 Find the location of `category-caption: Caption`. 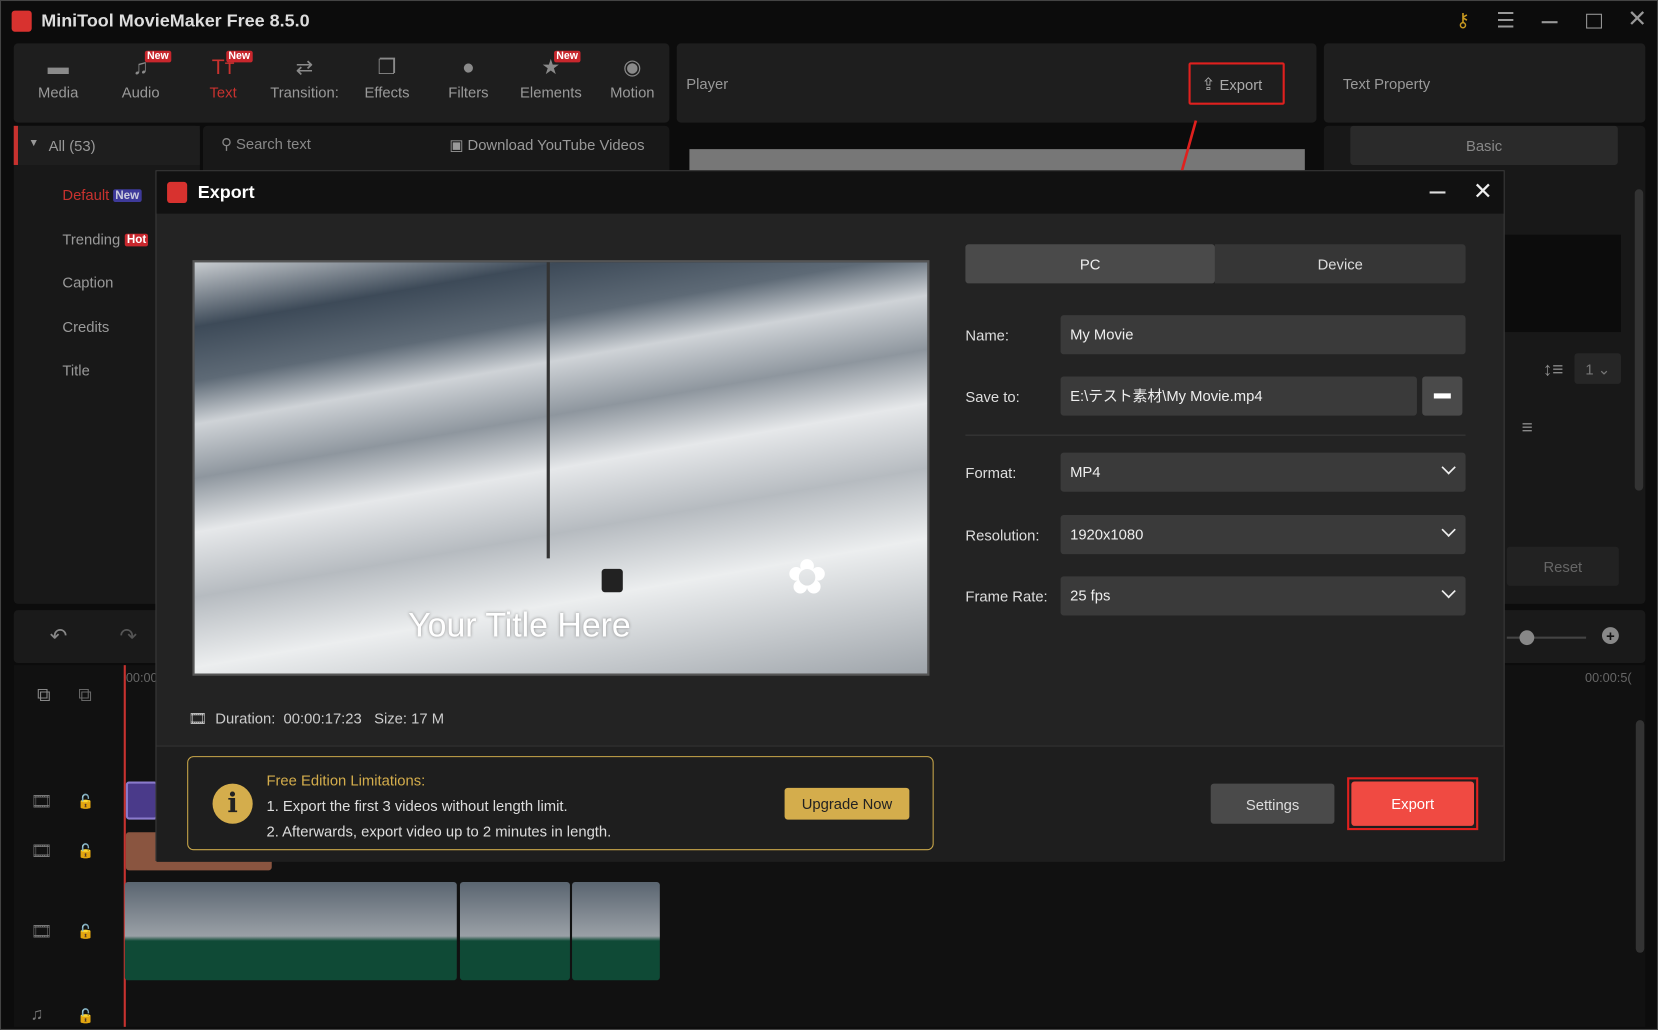

category-caption: Caption is located at coordinates (87, 282).